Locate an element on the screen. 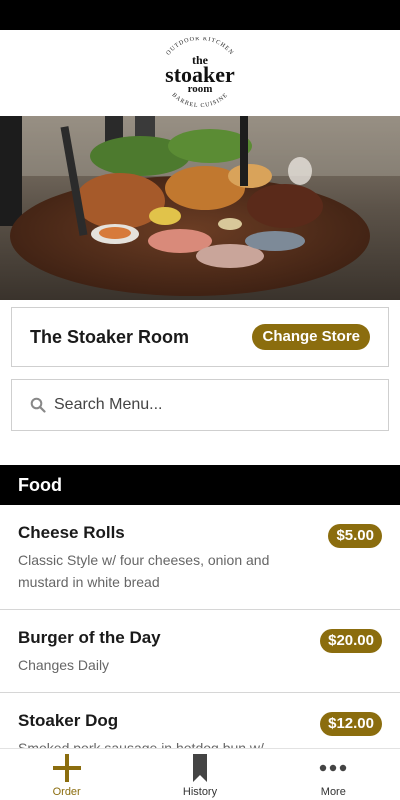 Image resolution: width=400 pixels, height=800 pixels. tab-label: History is located at coordinates (200, 792).